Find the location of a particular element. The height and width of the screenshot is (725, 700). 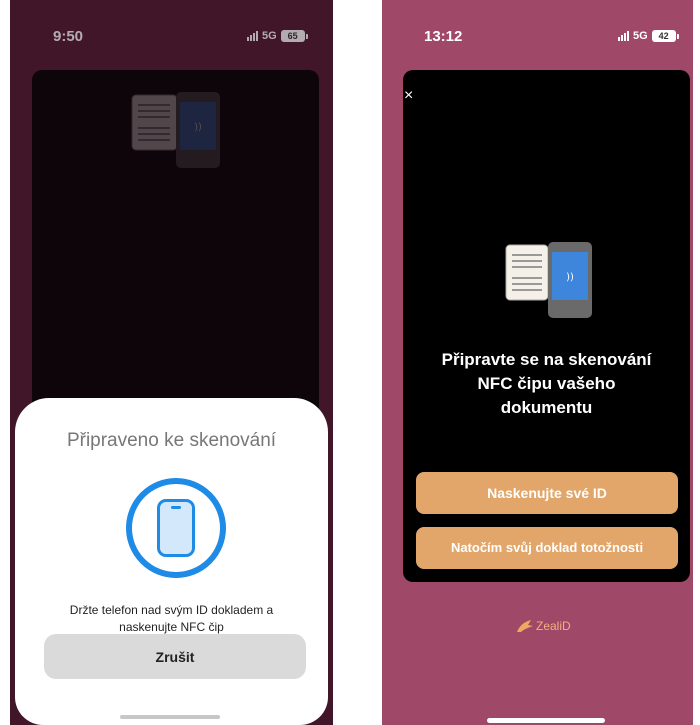

phone-icon is located at coordinates (176, 528).